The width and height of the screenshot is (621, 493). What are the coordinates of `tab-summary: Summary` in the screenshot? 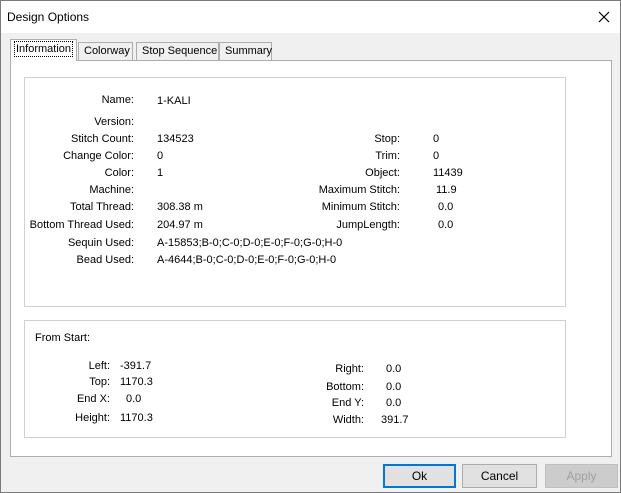 It's located at (245, 51).